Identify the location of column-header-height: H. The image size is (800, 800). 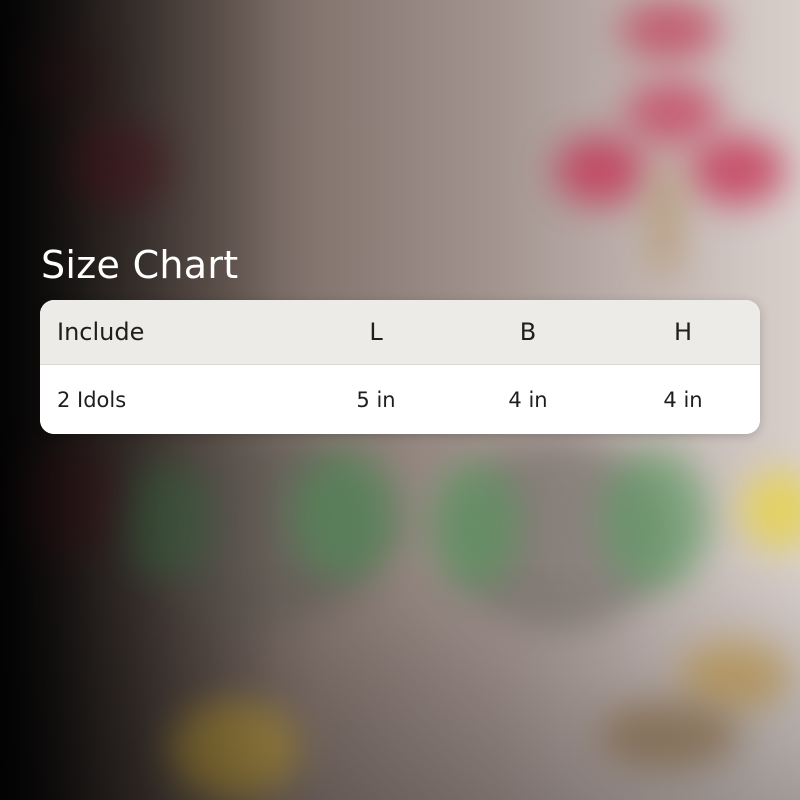
(683, 332).